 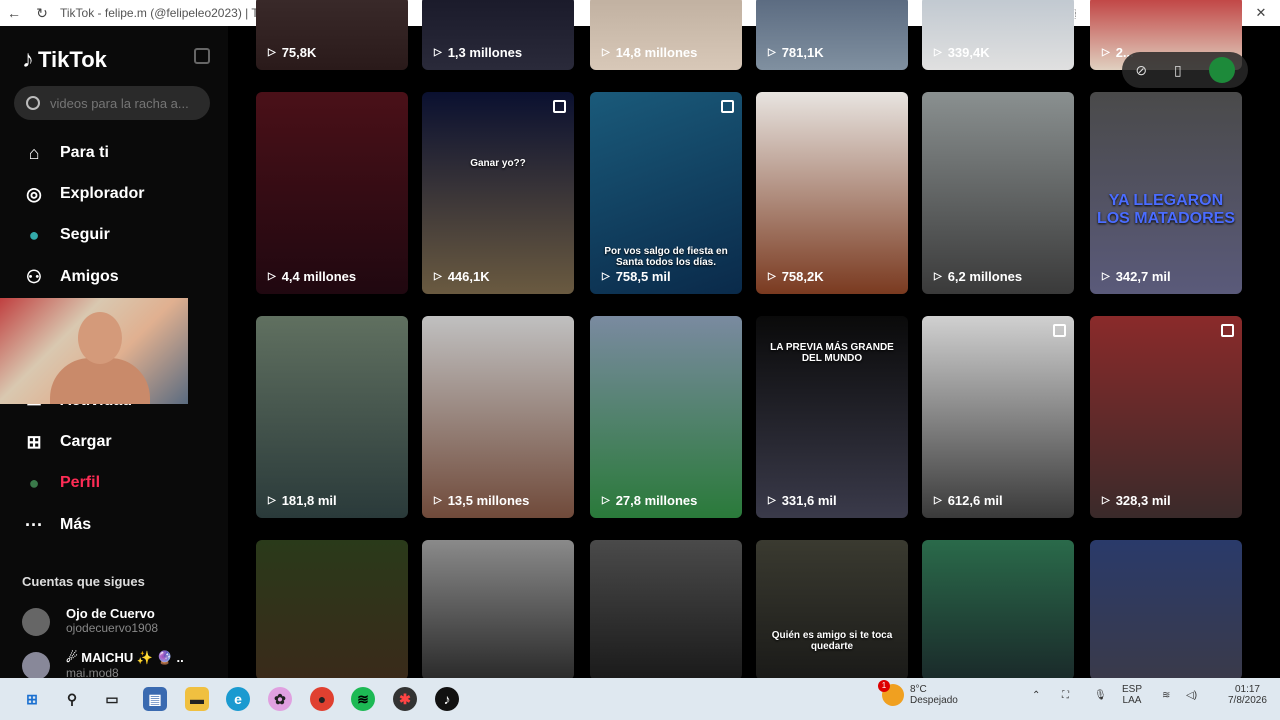 I want to click on windows-start-icon: ⊞, so click(x=32, y=699).